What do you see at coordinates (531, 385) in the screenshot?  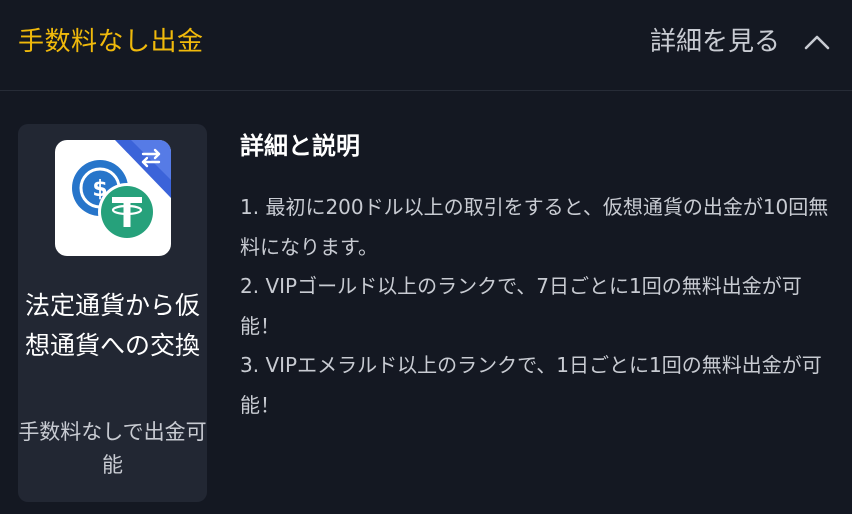 I see `details-item: 3. VIPエメラルド以上のランクで、1日ごとに1回の無料出金が可能！` at bounding box center [531, 385].